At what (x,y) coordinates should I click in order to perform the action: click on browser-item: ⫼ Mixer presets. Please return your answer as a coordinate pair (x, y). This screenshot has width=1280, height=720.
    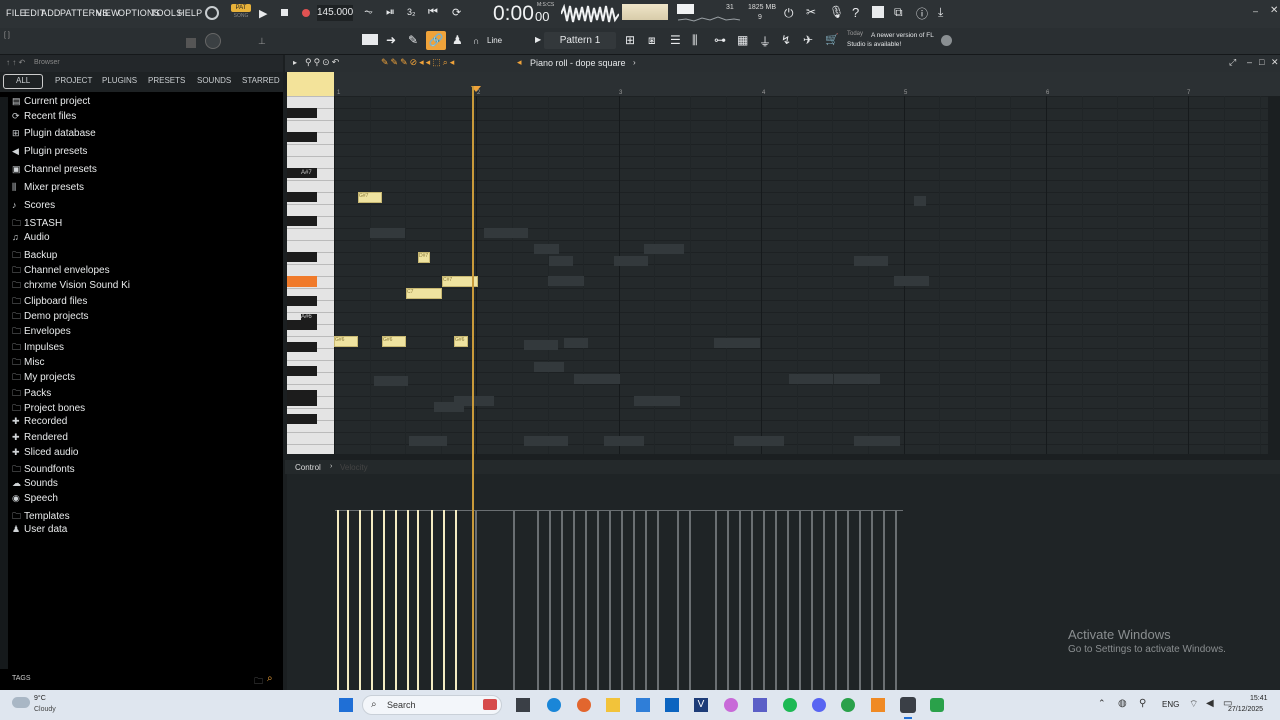
    Looking at the image, I should click on (48, 189).